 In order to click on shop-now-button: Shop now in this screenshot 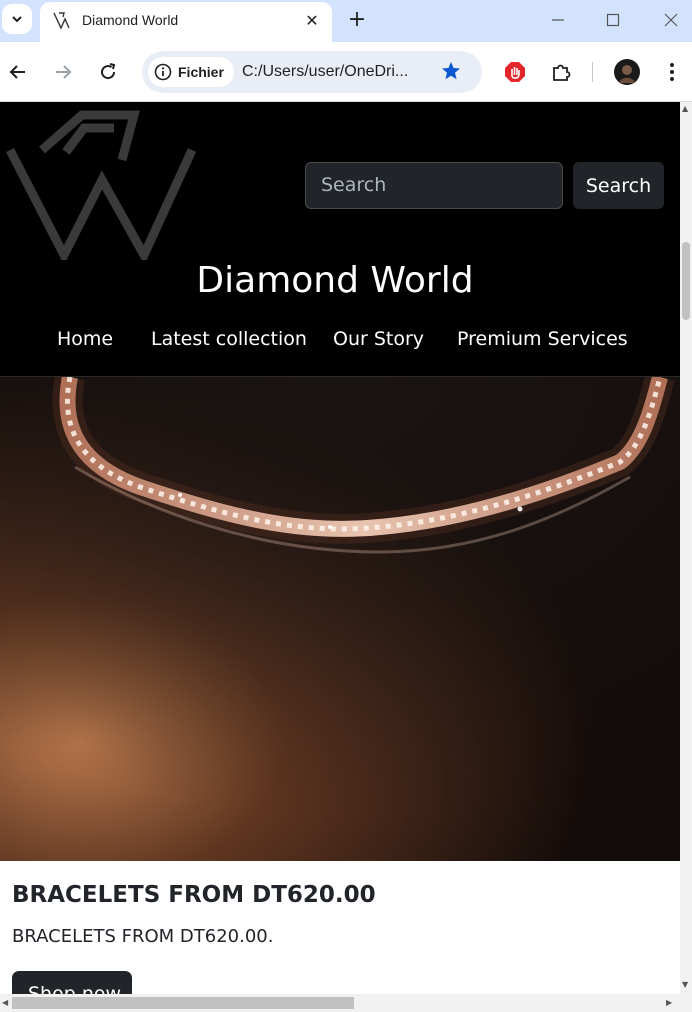, I will do `click(72, 982)`.